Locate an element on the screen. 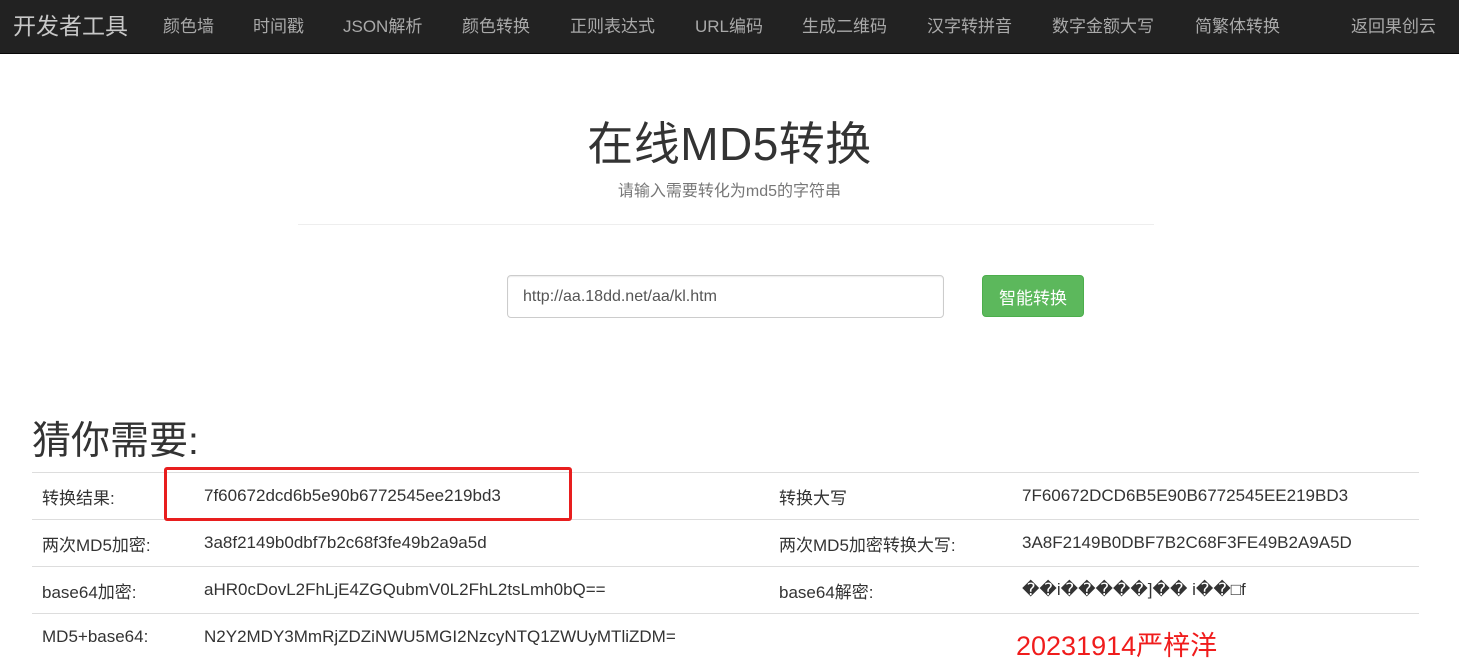 This screenshot has width=1459, height=667. result-label: 两次MD5加密转换大写: is located at coordinates (890, 543).